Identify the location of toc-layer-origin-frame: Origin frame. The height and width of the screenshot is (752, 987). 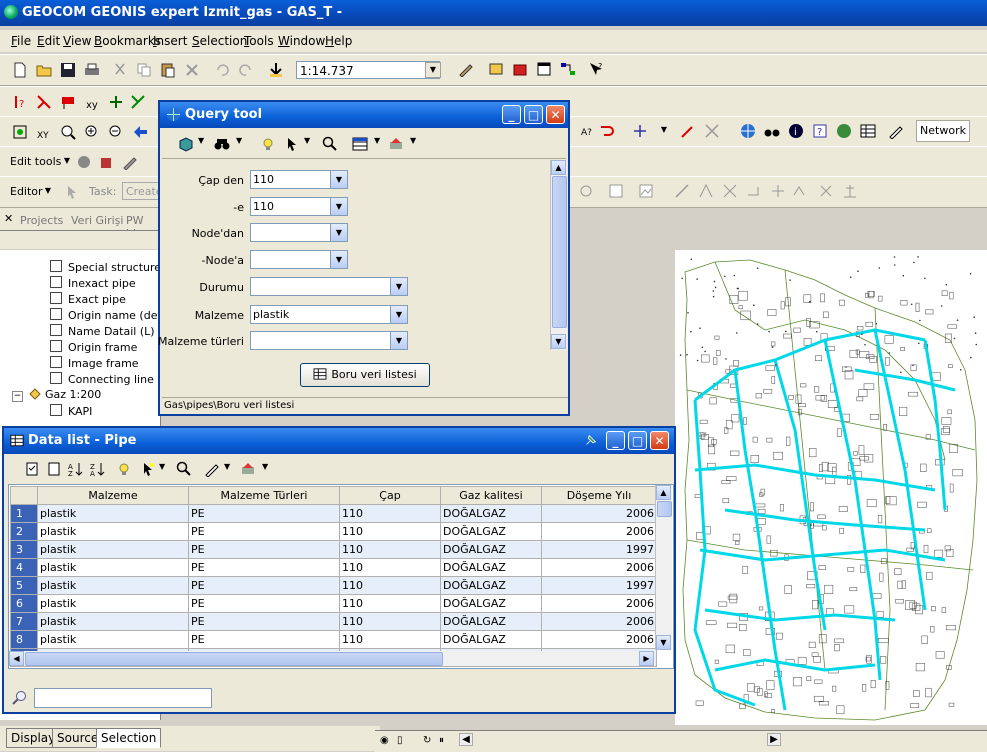
(93, 347).